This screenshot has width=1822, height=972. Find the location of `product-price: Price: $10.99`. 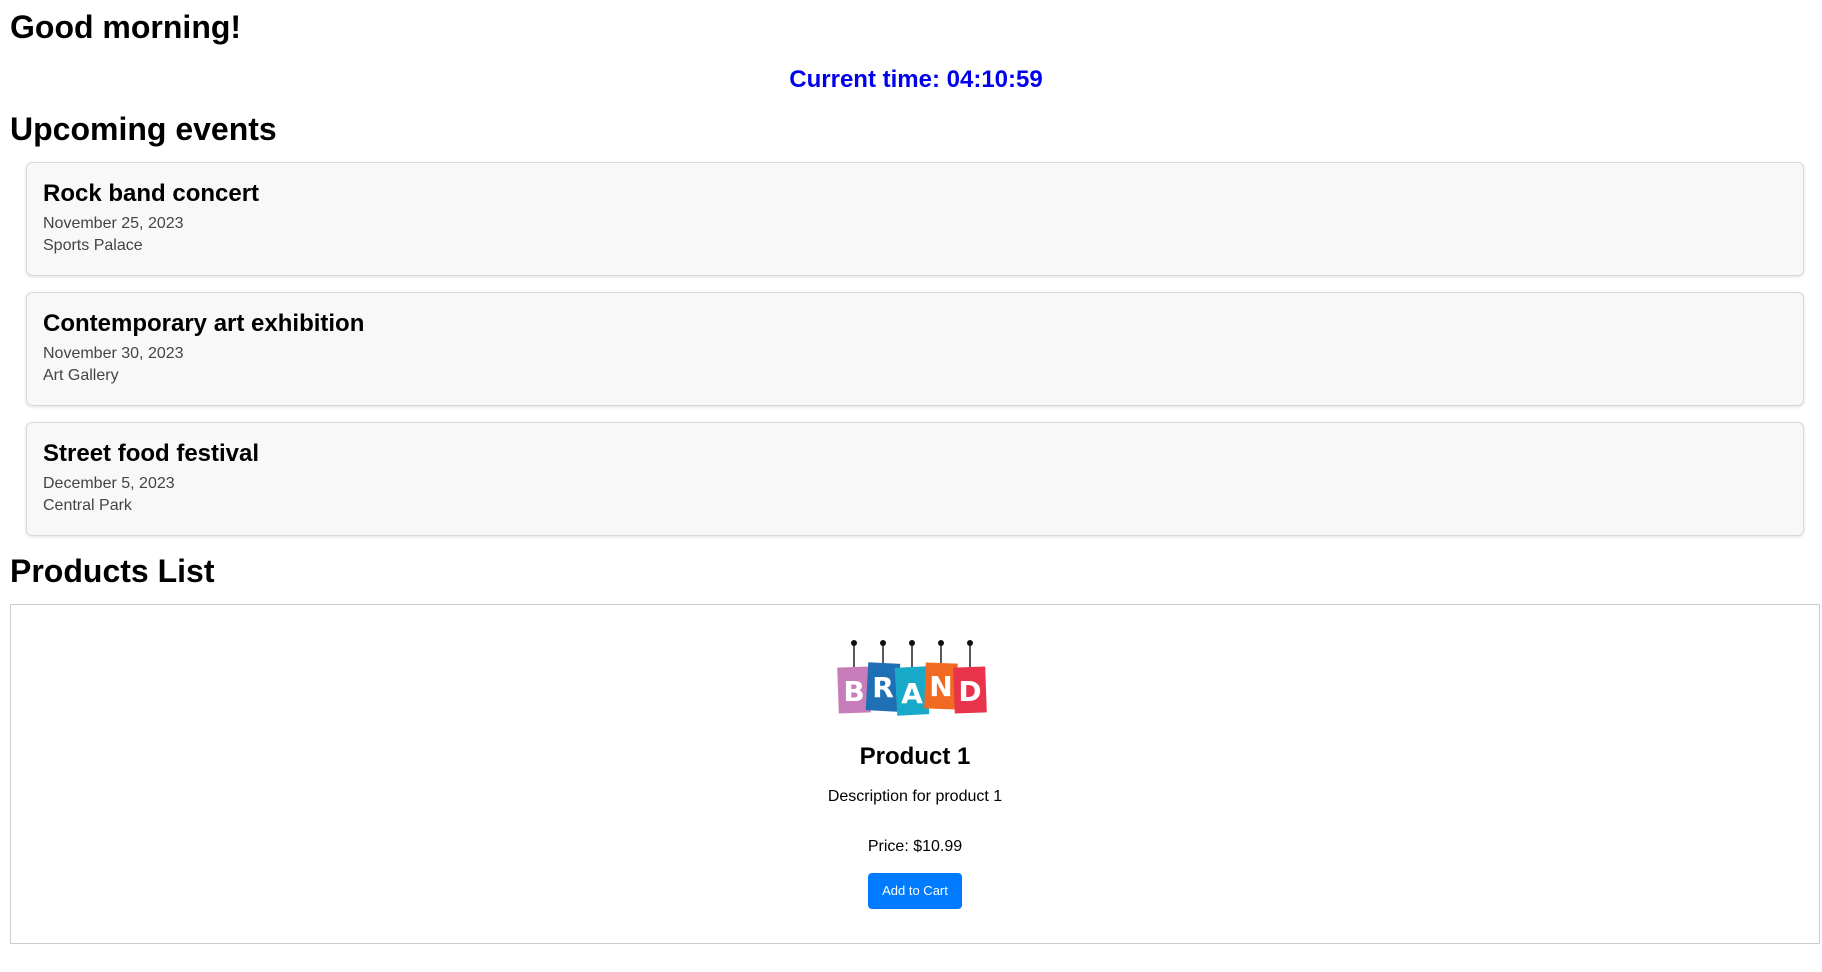

product-price: Price: $10.99 is located at coordinates (915, 846).